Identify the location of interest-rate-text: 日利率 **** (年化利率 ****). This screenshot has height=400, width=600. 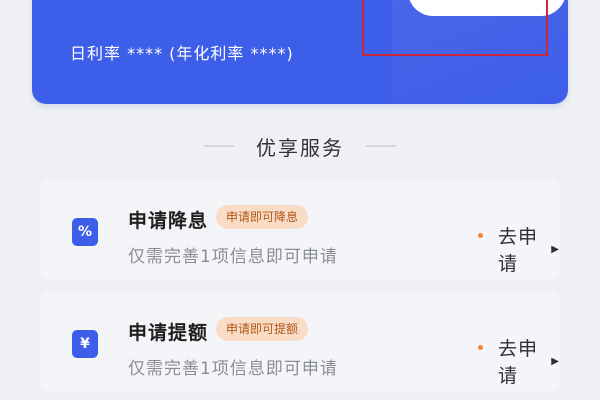
(182, 53).